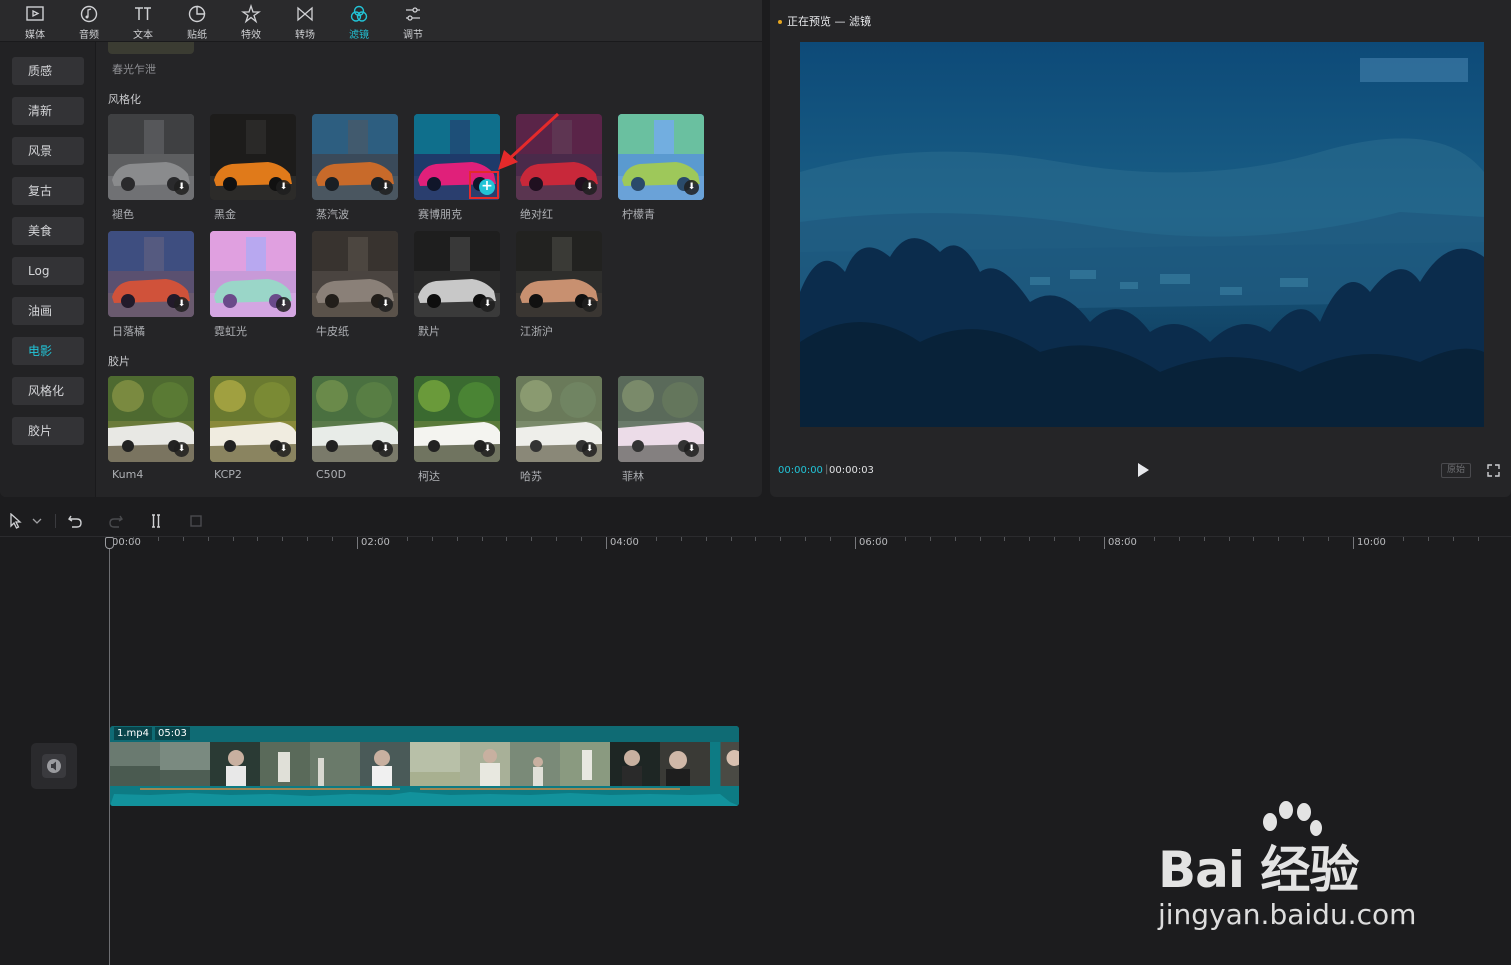  What do you see at coordinates (359, 35) in the screenshot?
I see `tab-filter-label: 滤镜` at bounding box center [359, 35].